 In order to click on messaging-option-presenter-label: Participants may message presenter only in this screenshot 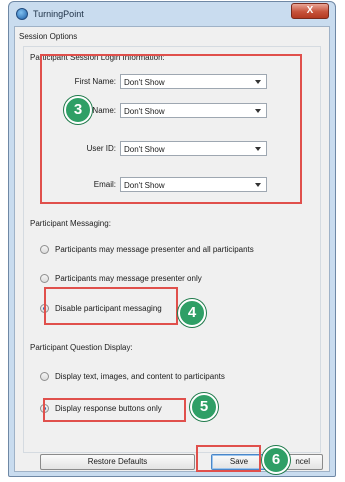, I will do `click(128, 278)`.